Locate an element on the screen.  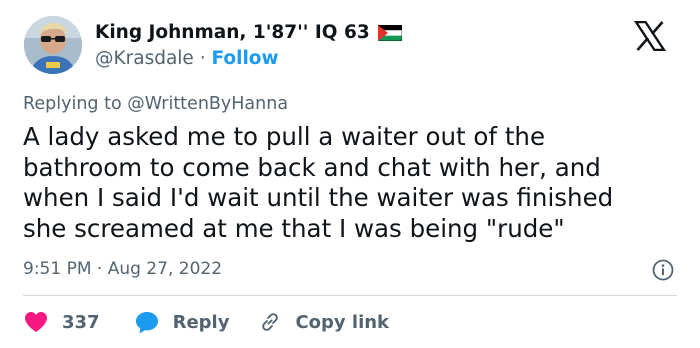
replying-to-line: Replying to @WrittenByHanna is located at coordinates (155, 104).